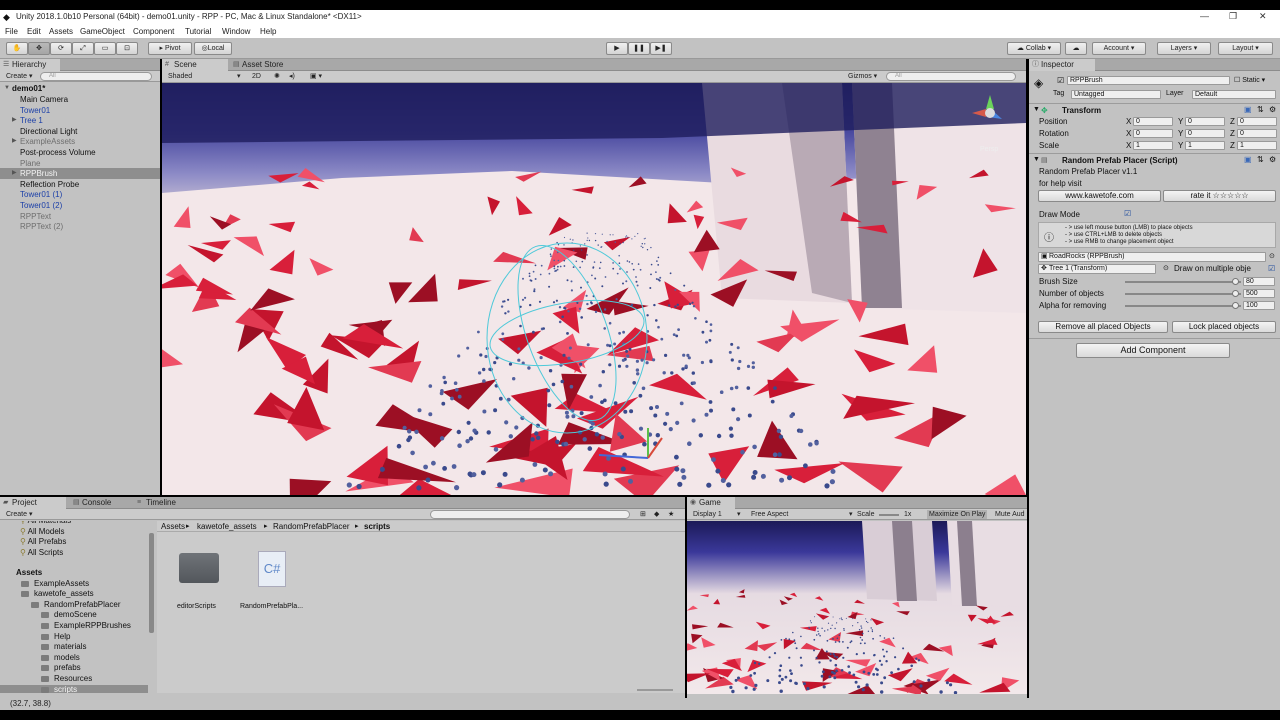 The height and width of the screenshot is (720, 1280). Describe the element at coordinates (74, 584) in the screenshot. I see `project-tree-item: ExampleAssets` at that location.